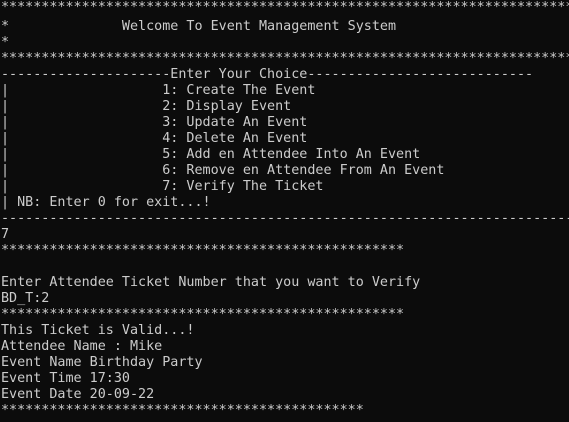 This screenshot has width=569, height=422. I want to click on menu-option-update: | 3: Update An Event |, so click(285, 122).